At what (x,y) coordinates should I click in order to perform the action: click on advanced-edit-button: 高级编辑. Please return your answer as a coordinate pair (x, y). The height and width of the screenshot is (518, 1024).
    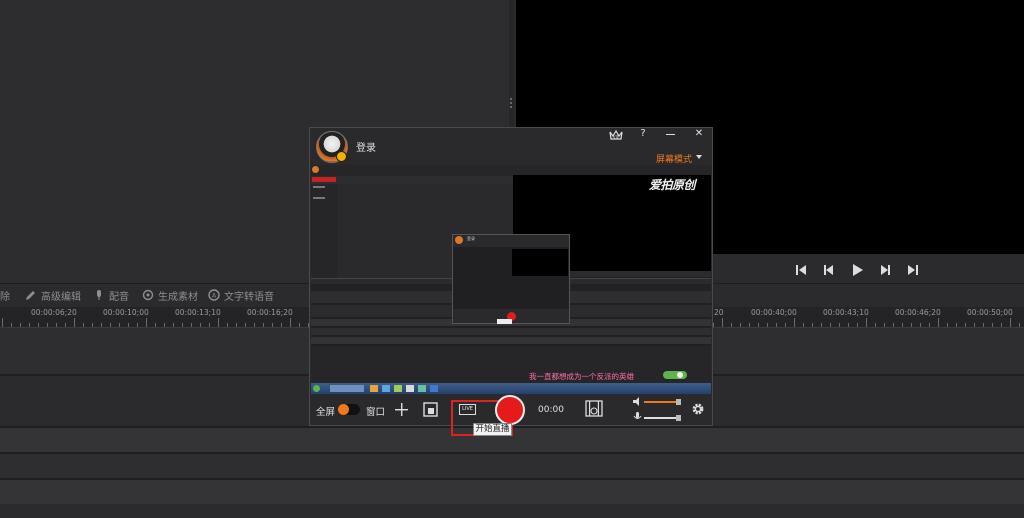
    Looking at the image, I should click on (53, 295).